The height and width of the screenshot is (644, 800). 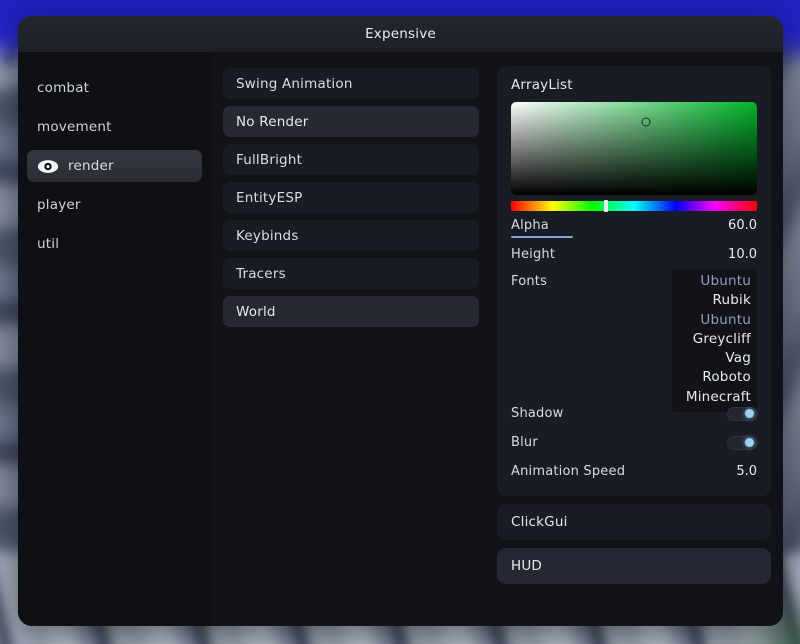 I want to click on window-title: Expensive, so click(x=400, y=34).